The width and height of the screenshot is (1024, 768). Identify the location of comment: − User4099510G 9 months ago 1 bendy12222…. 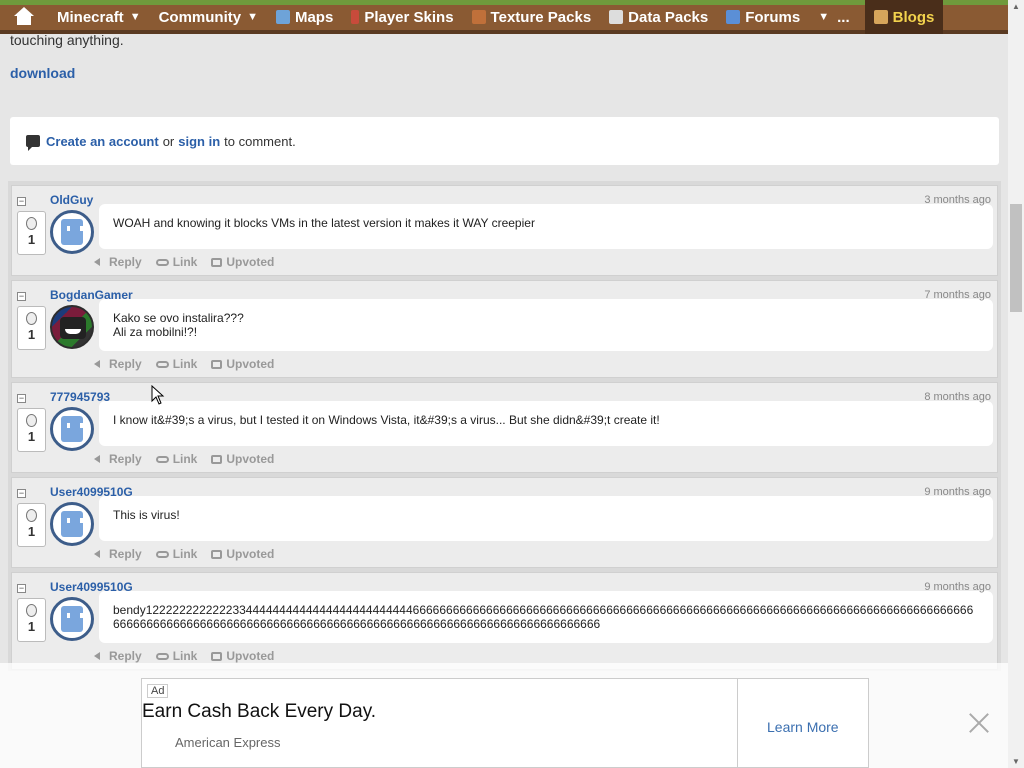
(504, 621).